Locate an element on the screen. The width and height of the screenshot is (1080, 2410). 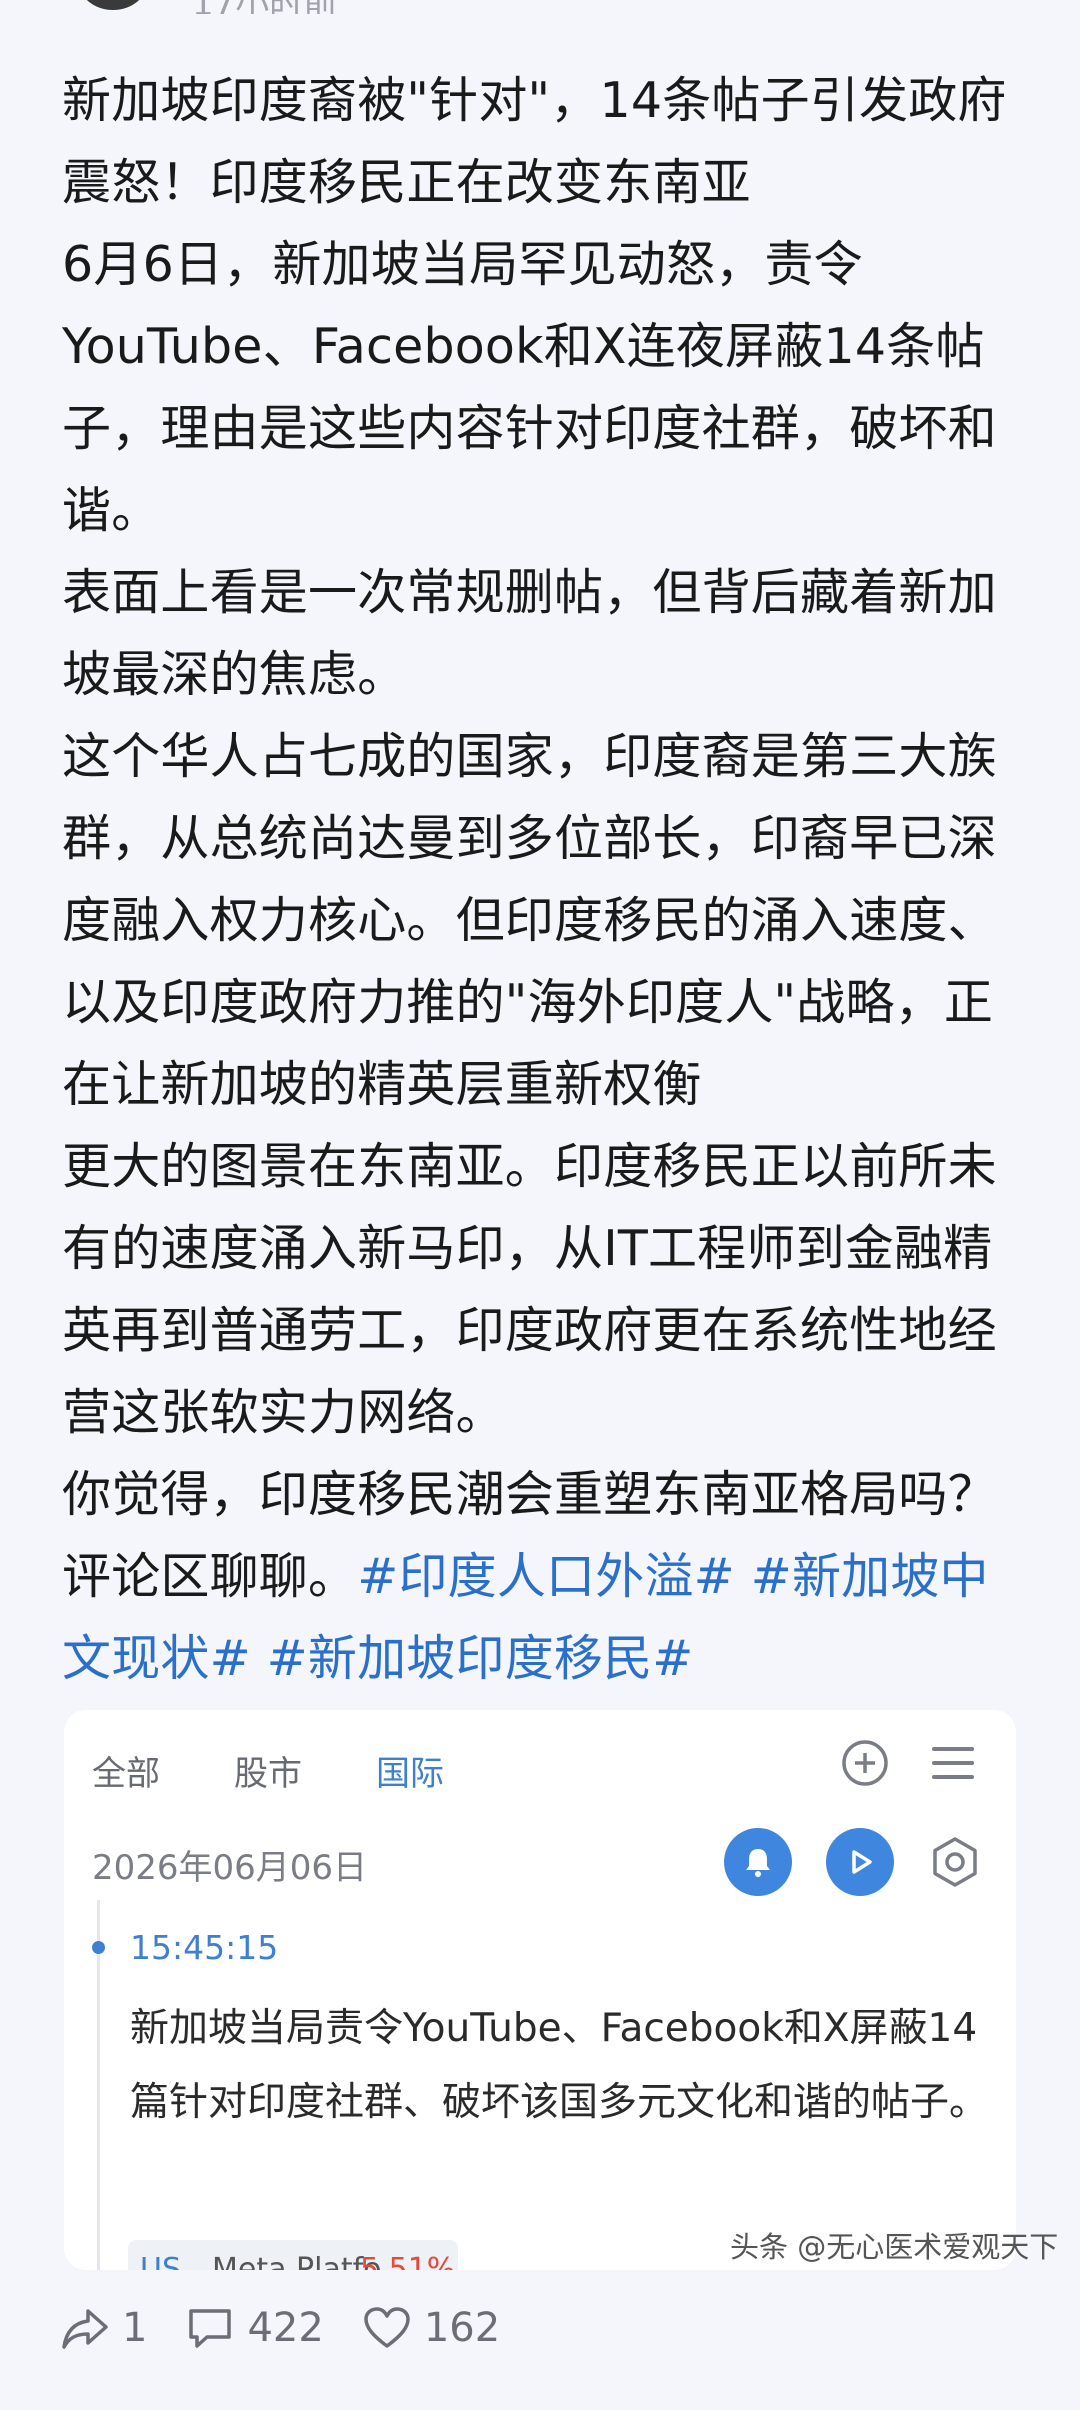
share-count: 1 is located at coordinates (135, 2328).